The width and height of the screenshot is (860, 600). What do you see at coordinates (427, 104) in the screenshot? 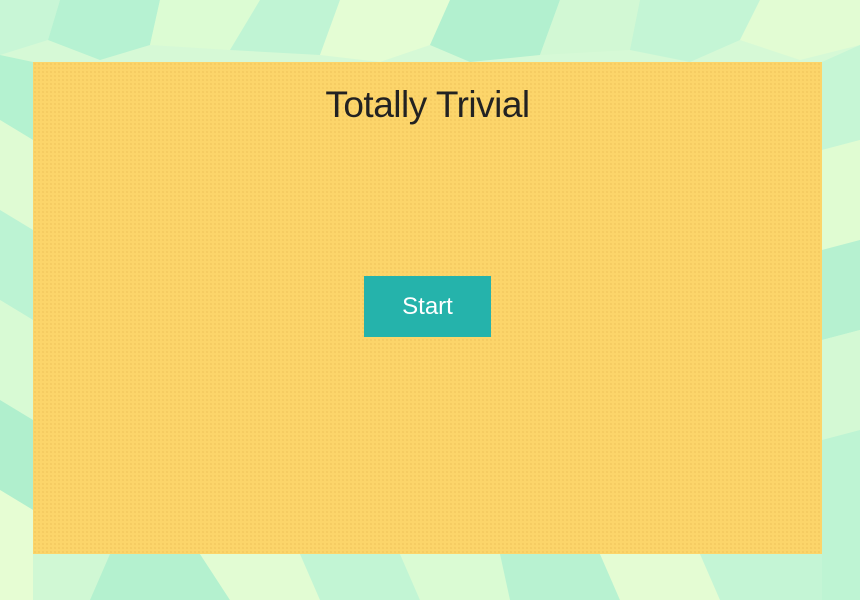
I see `page-title: Totally Trivial` at bounding box center [427, 104].